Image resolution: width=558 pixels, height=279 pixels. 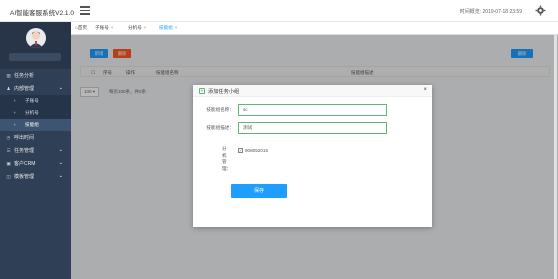 I want to click on sidebar-item-task-analysis: ▥ 任务分析, so click(x=35, y=75).